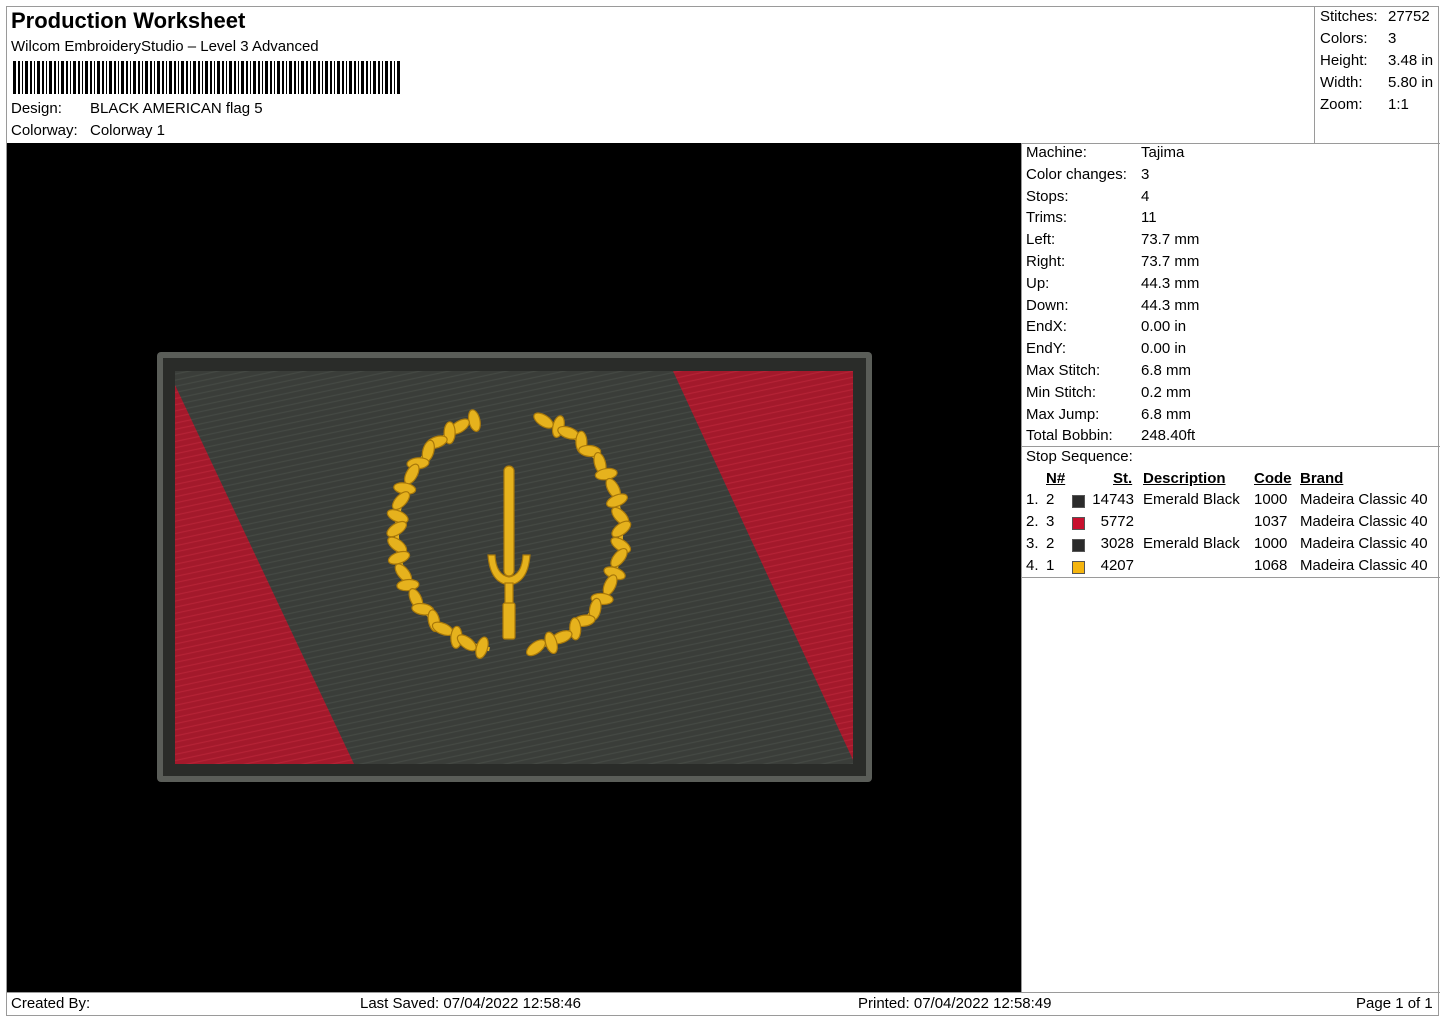 The height and width of the screenshot is (1021, 1445). I want to click on property-row: EndY: 0.00 in, so click(1106, 348).